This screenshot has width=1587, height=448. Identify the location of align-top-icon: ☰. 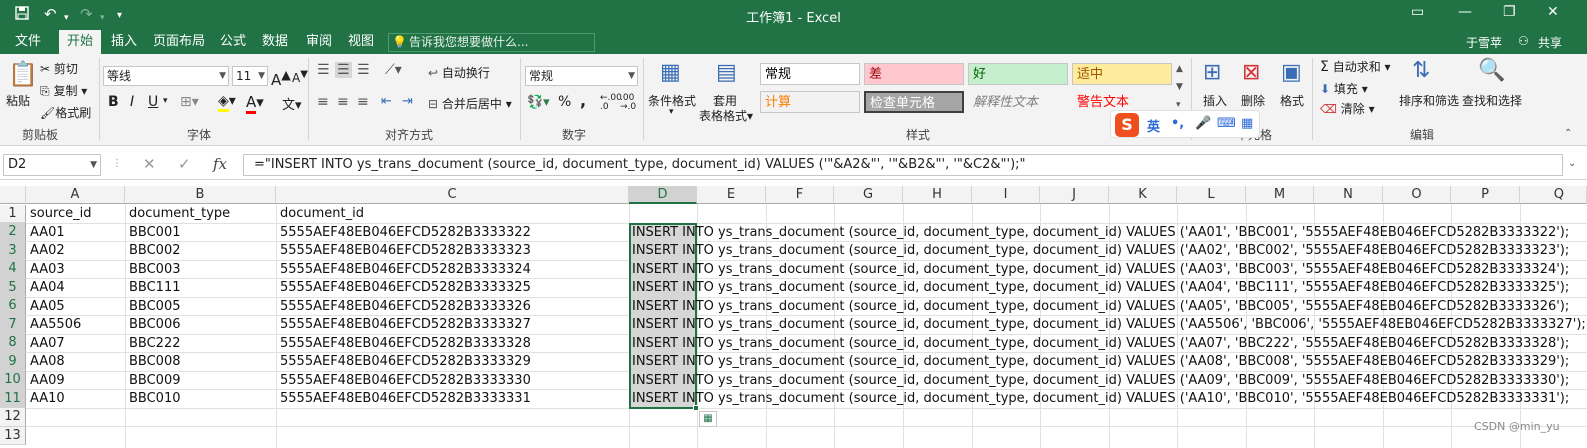
(323, 70).